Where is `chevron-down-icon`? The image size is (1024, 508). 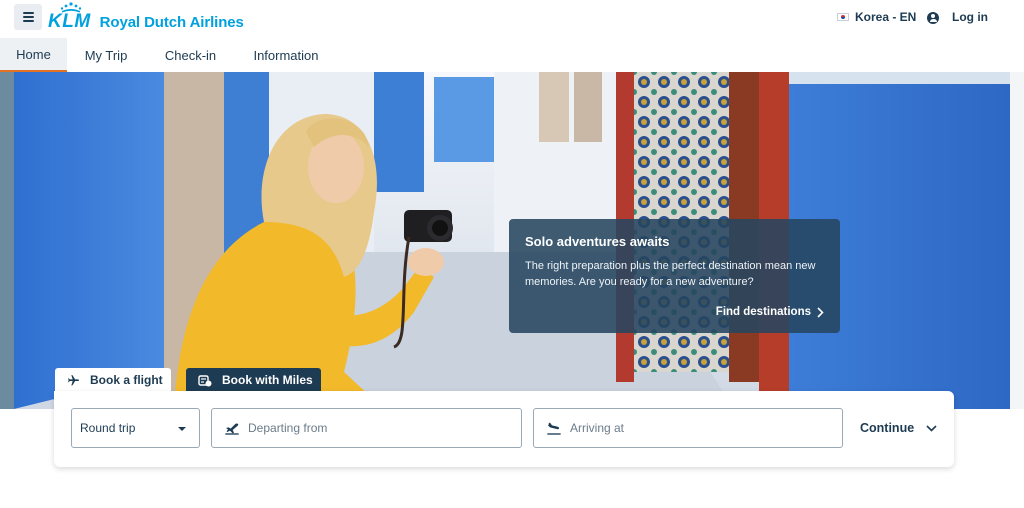 chevron-down-icon is located at coordinates (931, 428).